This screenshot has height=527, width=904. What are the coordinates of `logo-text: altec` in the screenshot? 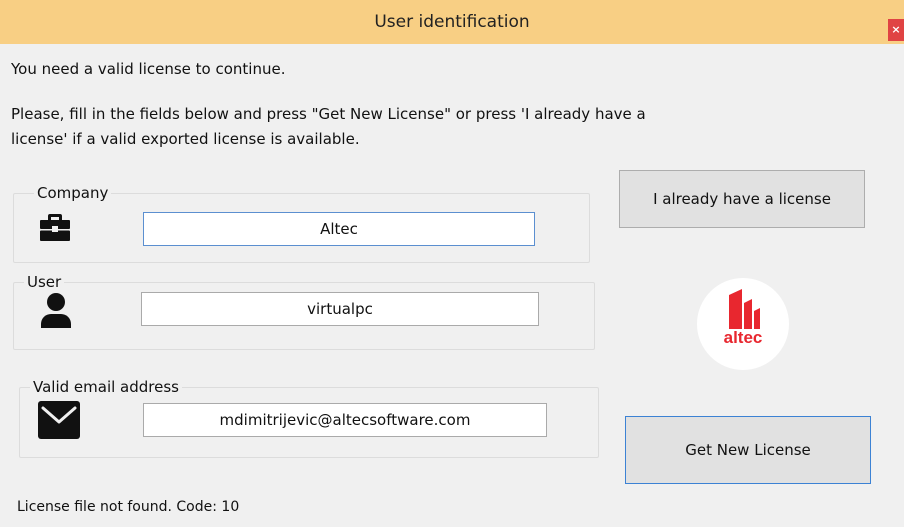 It's located at (743, 337).